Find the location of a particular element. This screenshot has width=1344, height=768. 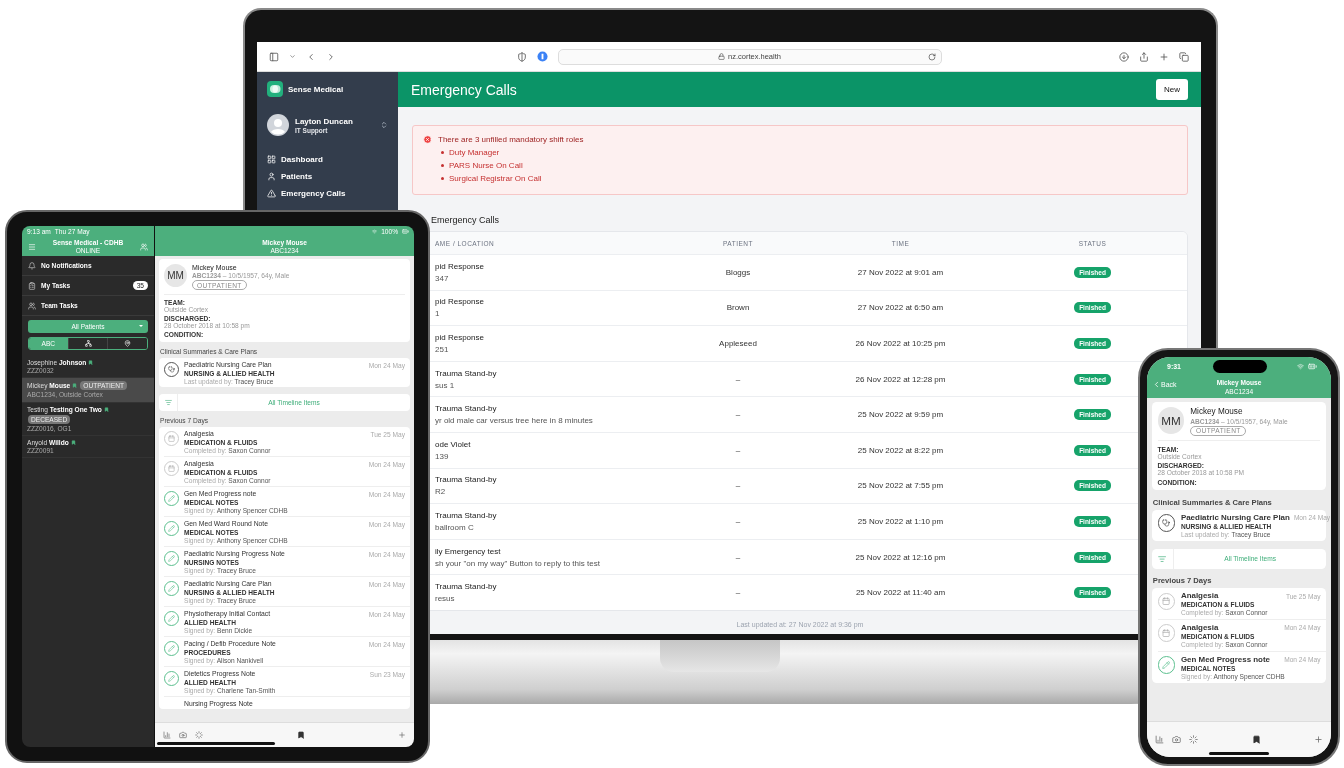

alert-item: Surgical Registrar On Call is located at coordinates (495, 178).